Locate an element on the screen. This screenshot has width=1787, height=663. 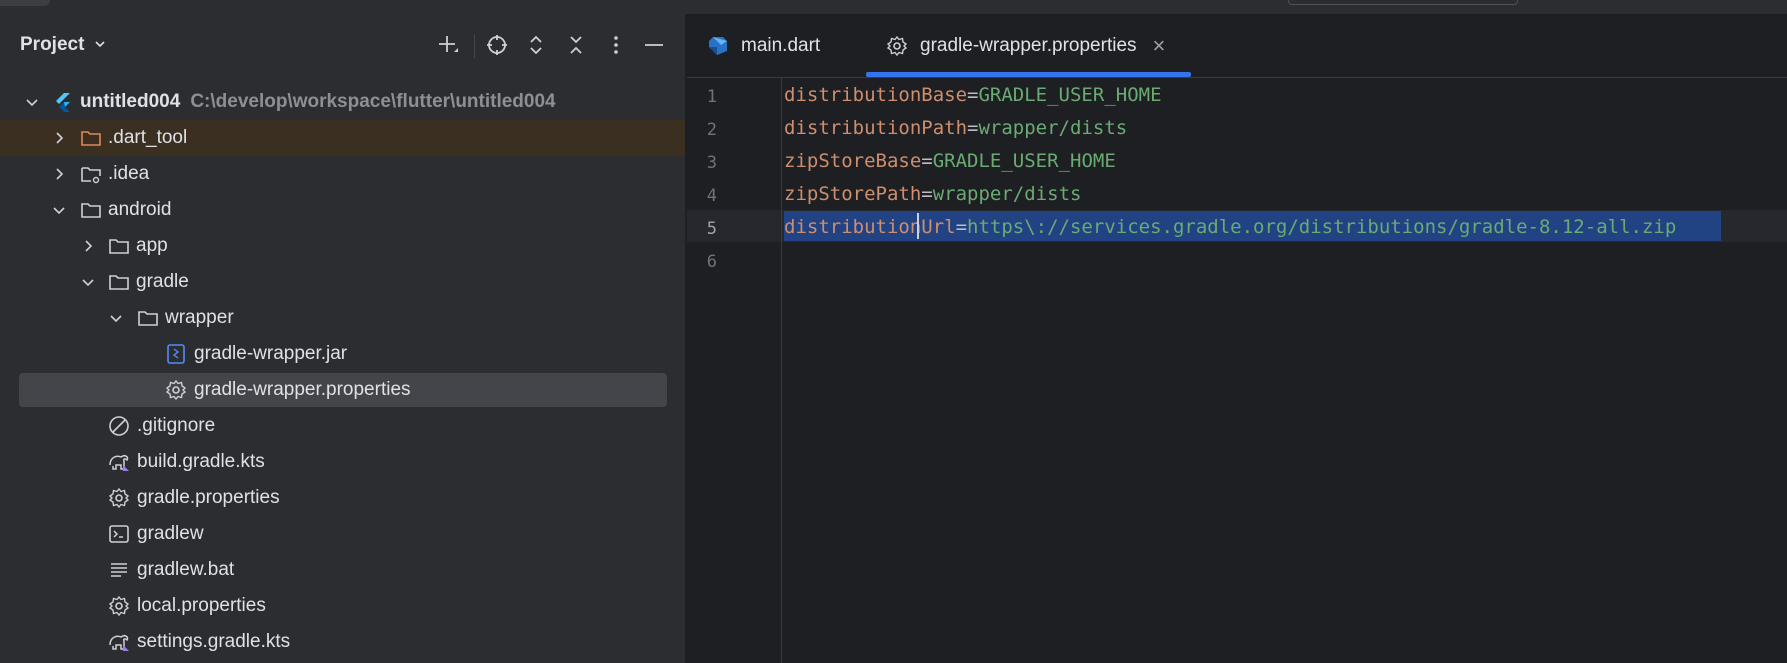
jar-icon is located at coordinates (176, 354).